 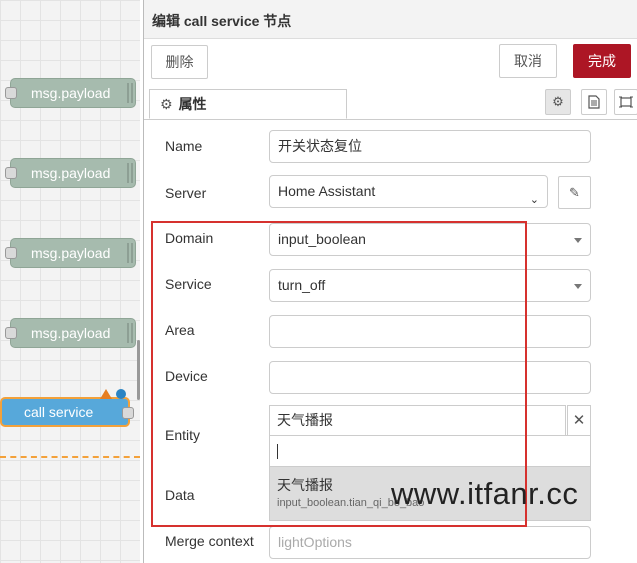 I want to click on tab-label: 属性, so click(x=192, y=104).